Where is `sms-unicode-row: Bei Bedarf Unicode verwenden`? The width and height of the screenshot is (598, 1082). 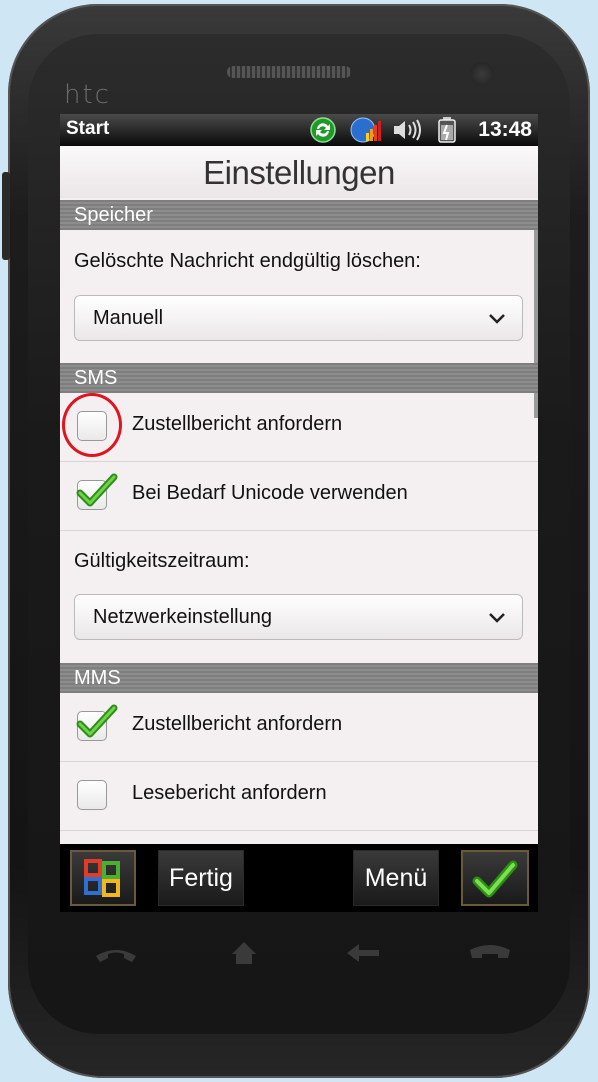 sms-unicode-row: Bei Bedarf Unicode verwenden is located at coordinates (299, 496).